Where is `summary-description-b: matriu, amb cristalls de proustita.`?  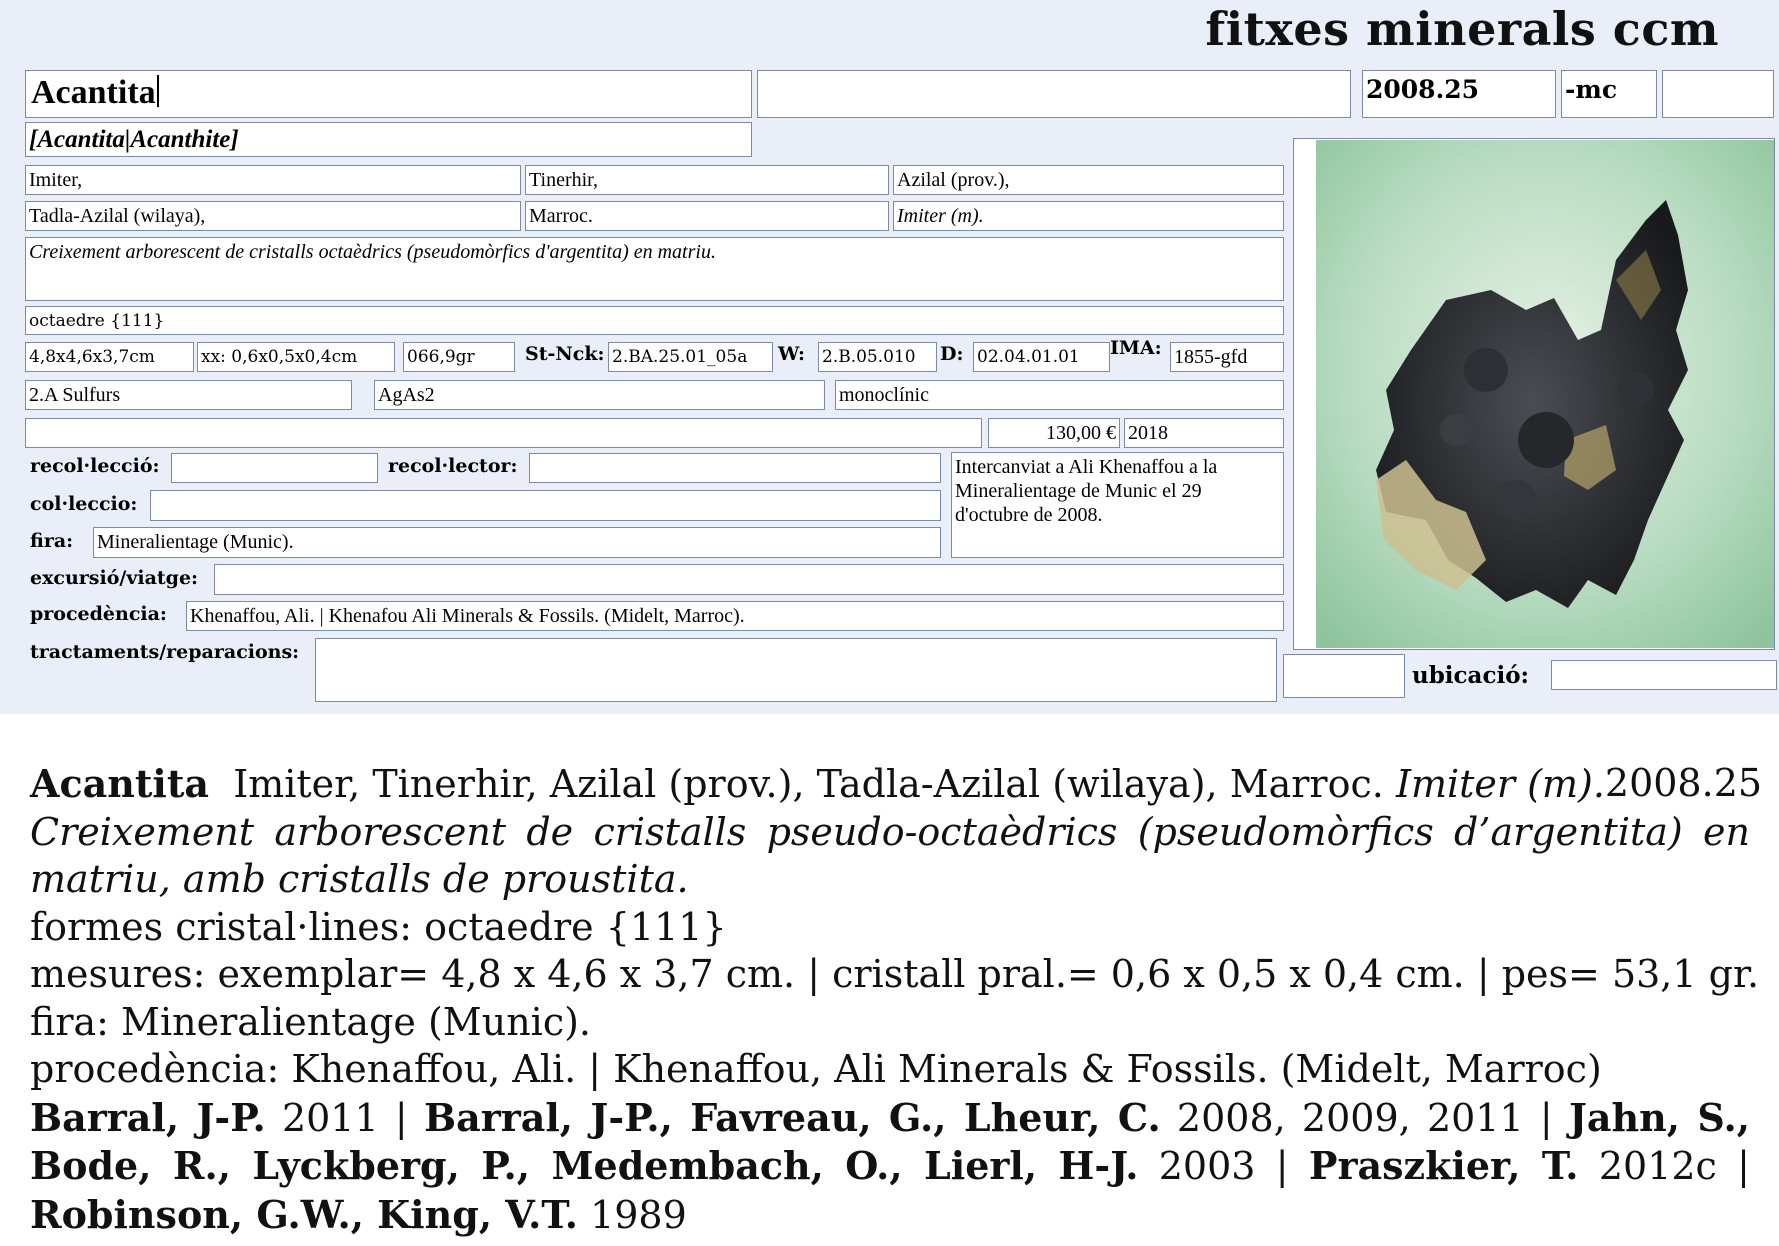 summary-description-b: matriu, amb cristalls de proustita. is located at coordinates (359, 879).